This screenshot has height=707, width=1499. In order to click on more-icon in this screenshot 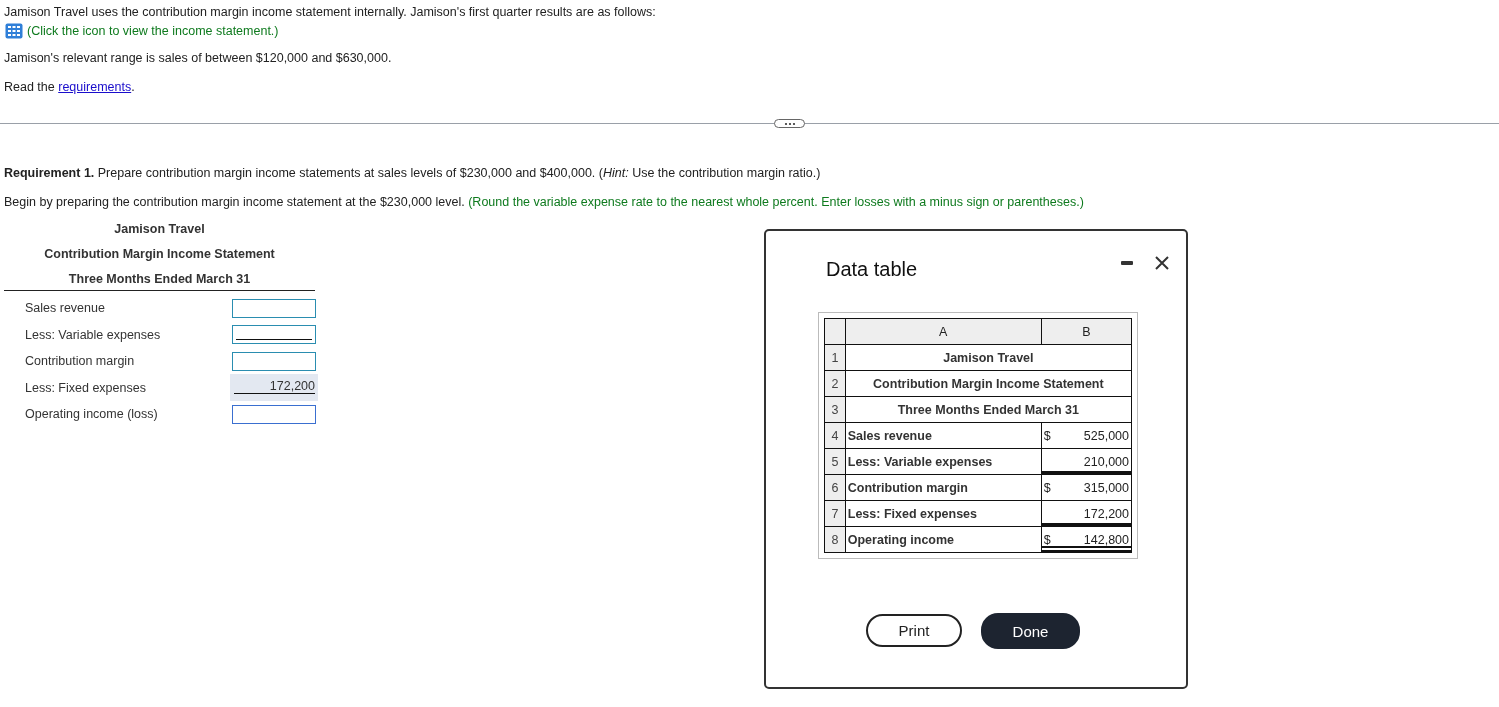, I will do `click(789, 123)`.